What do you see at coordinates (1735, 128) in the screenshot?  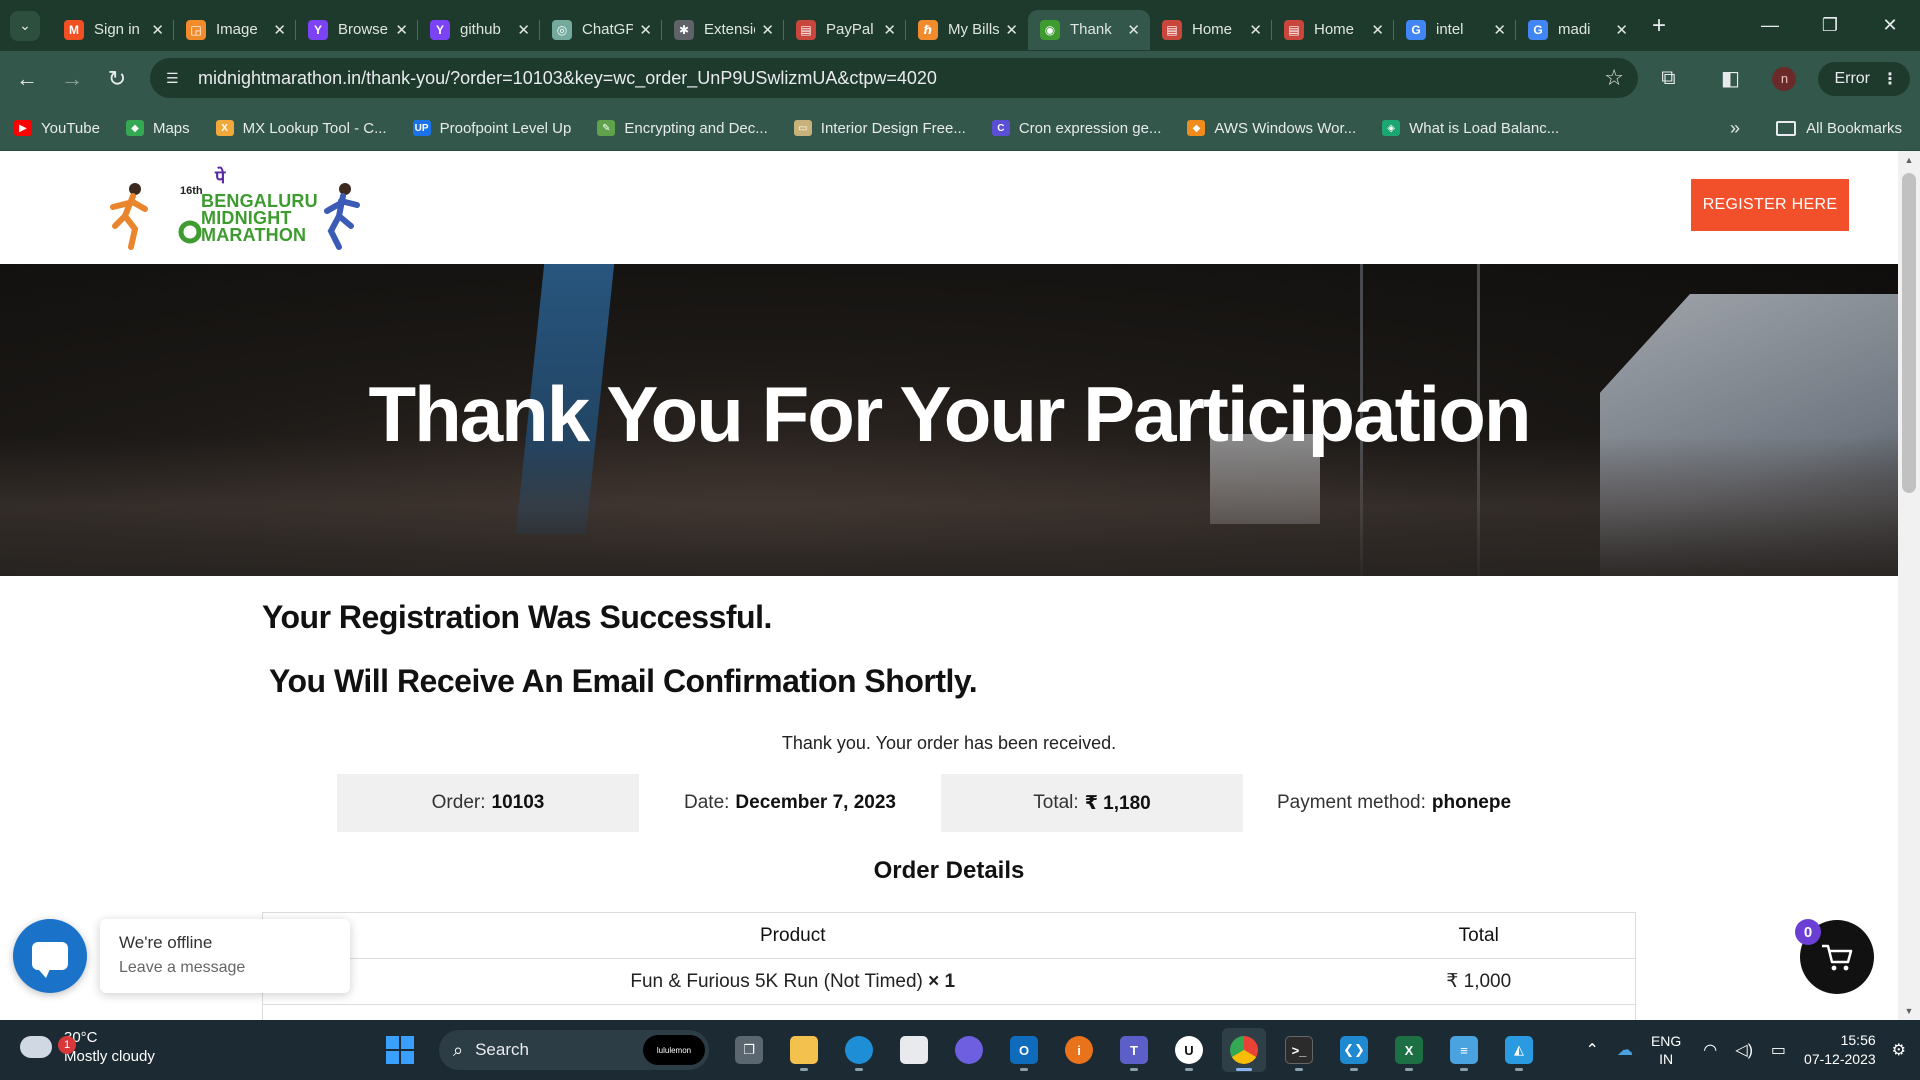 I see `more-bookmarks-chevron-icon: »` at bounding box center [1735, 128].